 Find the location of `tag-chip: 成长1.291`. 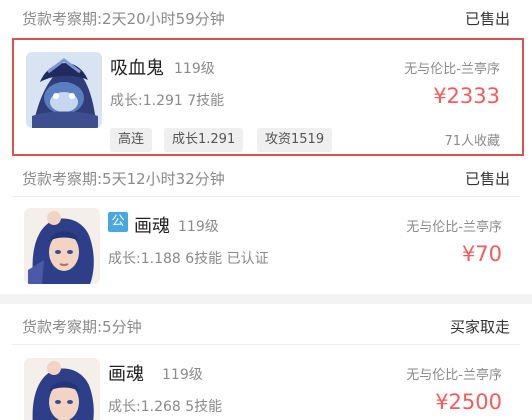

tag-chip: 成长1.291 is located at coordinates (204, 140).